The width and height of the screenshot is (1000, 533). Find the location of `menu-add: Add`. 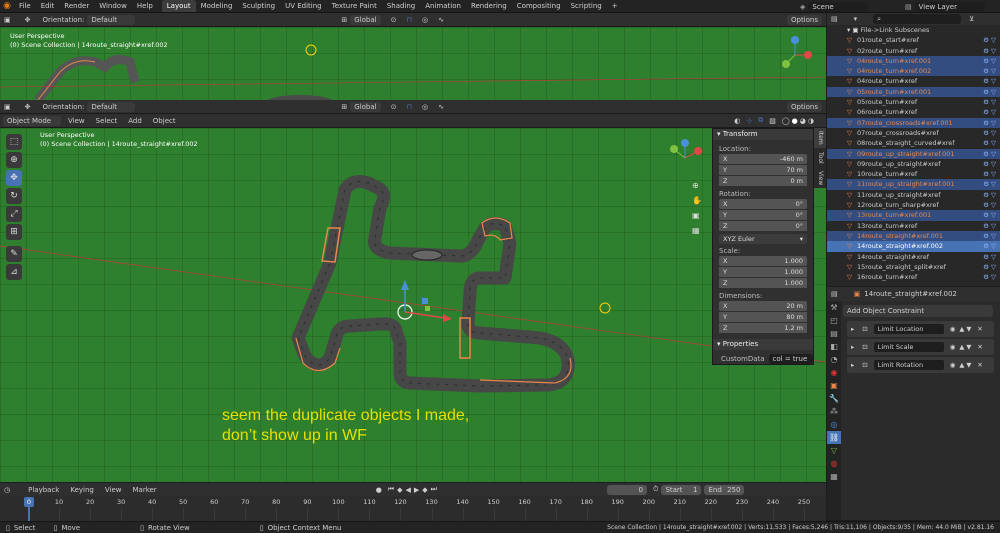

menu-add: Add is located at coordinates (135, 121).